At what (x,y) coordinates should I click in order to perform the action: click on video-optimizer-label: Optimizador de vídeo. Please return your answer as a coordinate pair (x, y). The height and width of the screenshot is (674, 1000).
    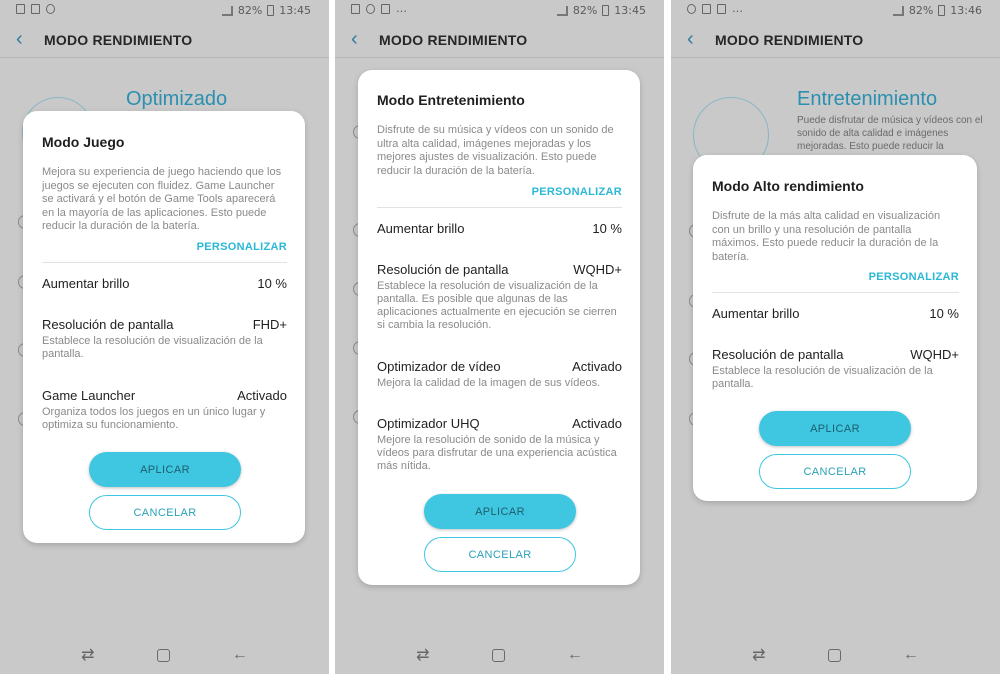
    Looking at the image, I should click on (439, 366).